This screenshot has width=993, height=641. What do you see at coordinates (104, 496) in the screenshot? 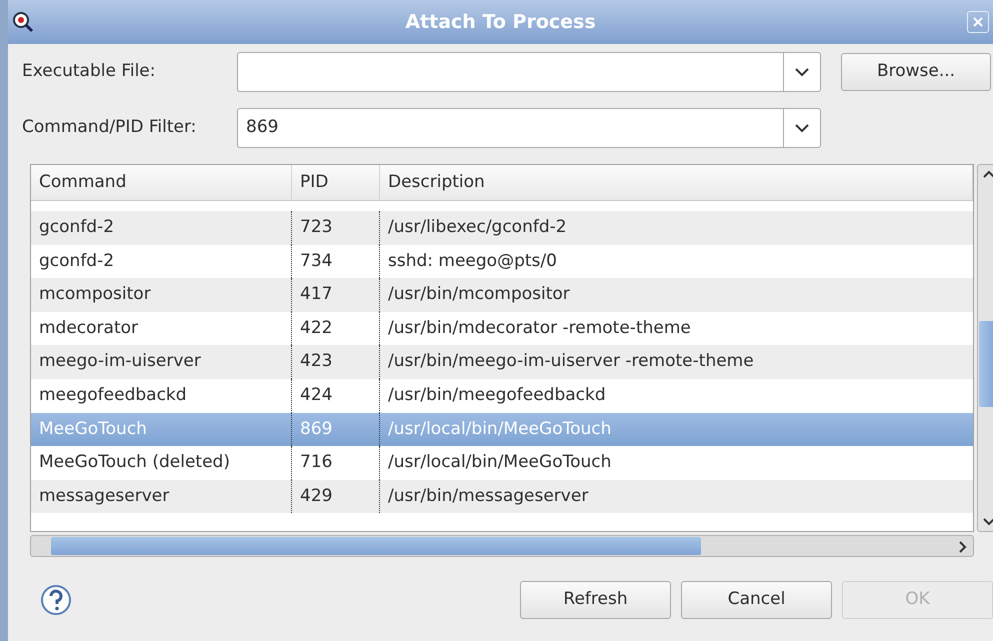
I see `table-cell-text: messageserver` at bounding box center [104, 496].